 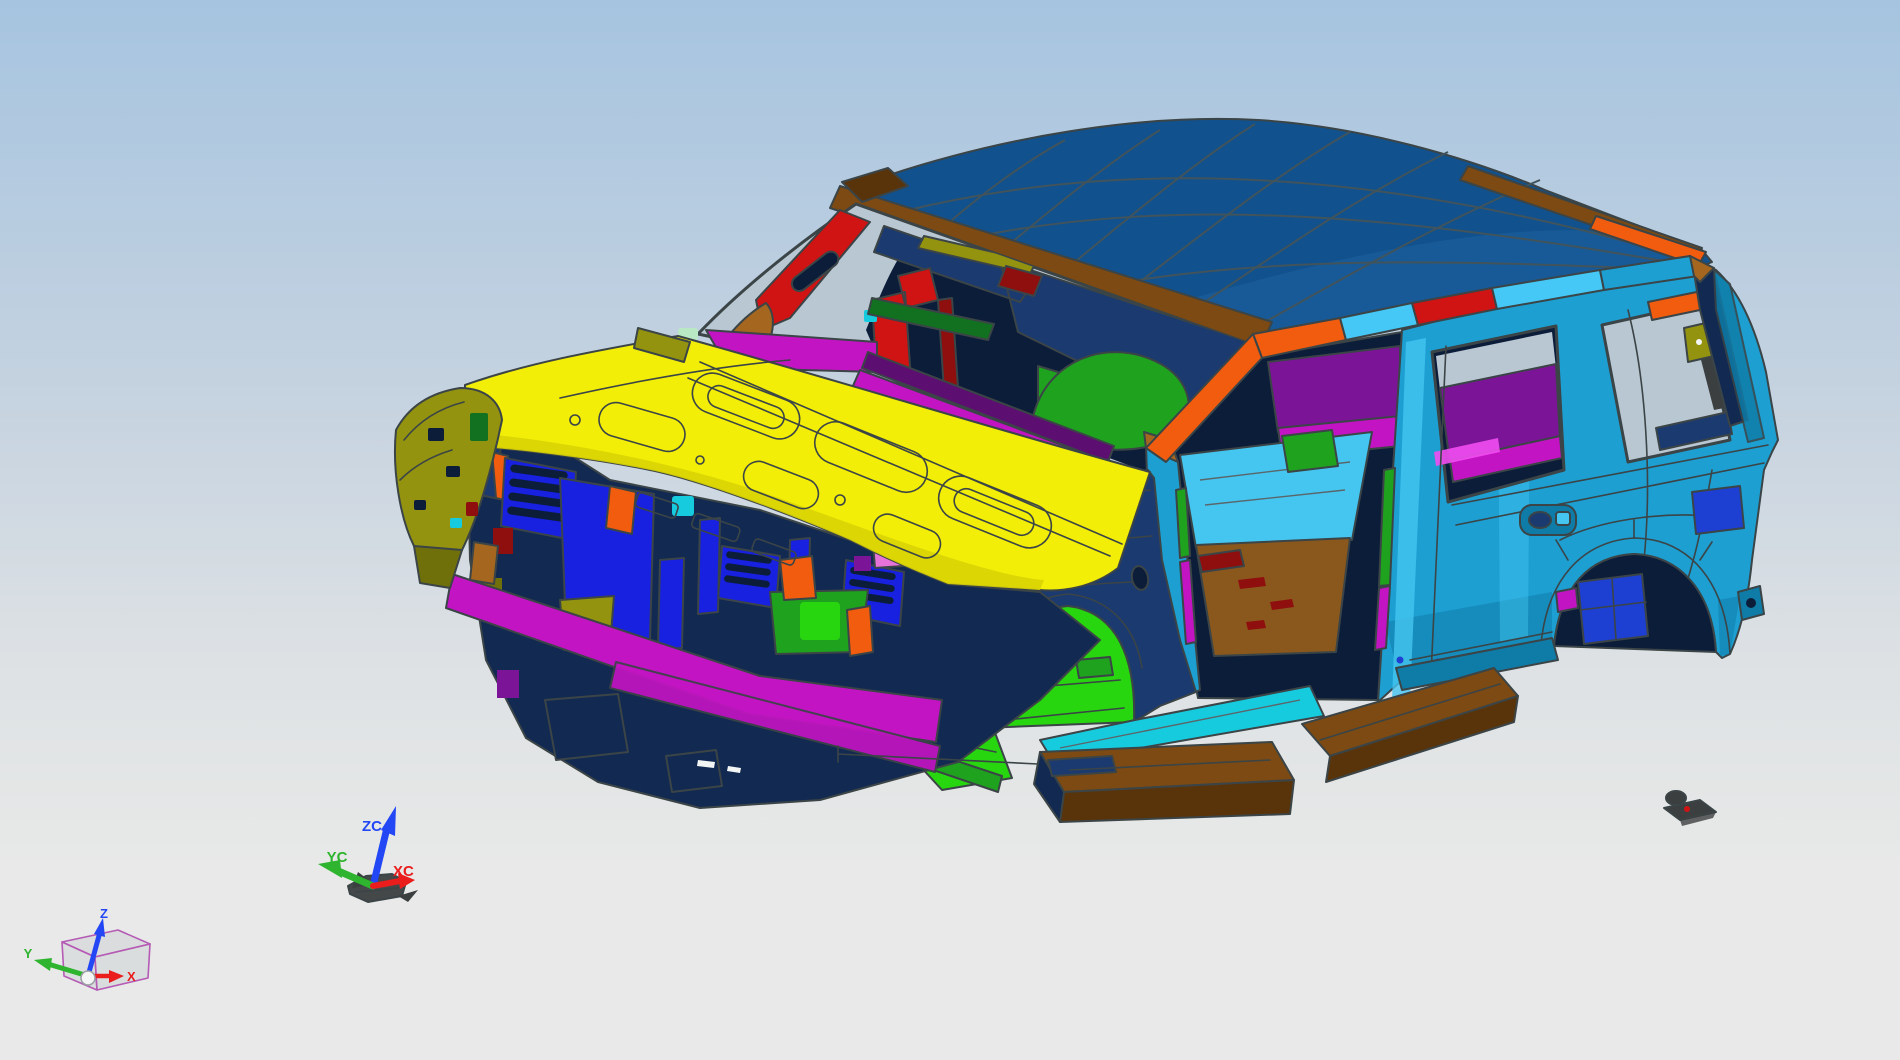 What do you see at coordinates (403, 871) in the screenshot?
I see `wcs-x-label: XC` at bounding box center [403, 871].